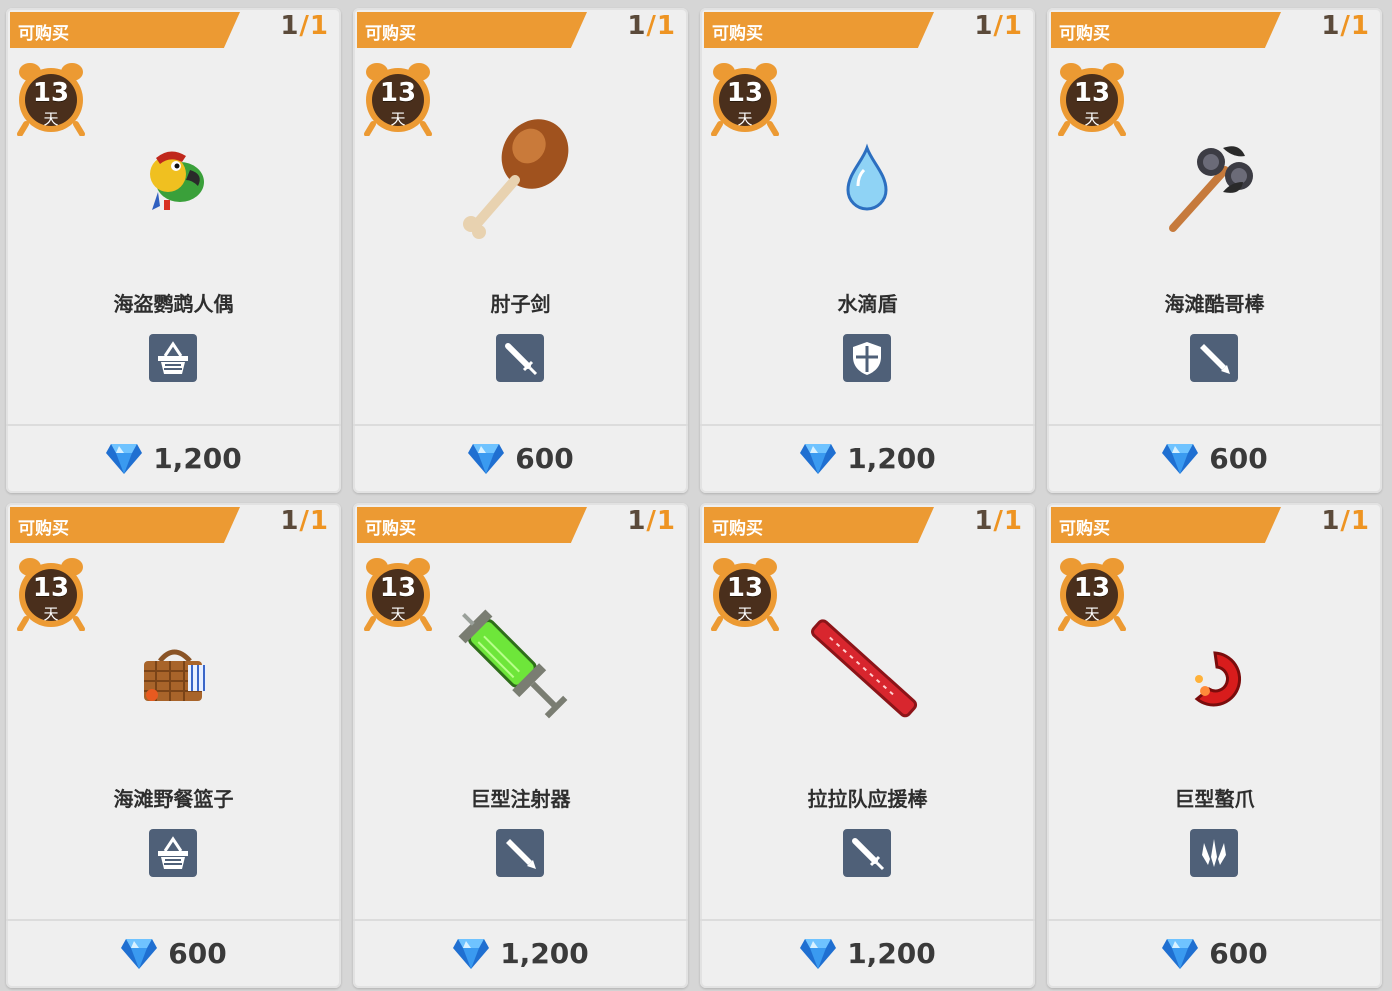 The width and height of the screenshot is (1392, 991). Describe the element at coordinates (173, 304) in the screenshot. I see `item-name: 海盗鹦鹉人偶` at that location.